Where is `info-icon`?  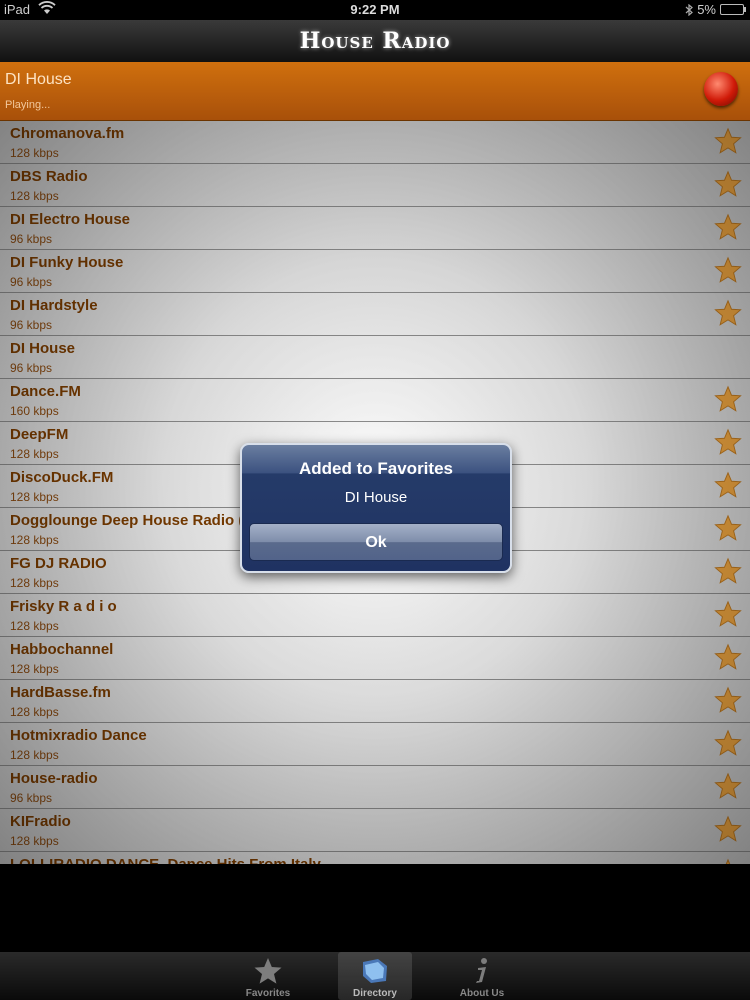 info-icon is located at coordinates (481, 970).